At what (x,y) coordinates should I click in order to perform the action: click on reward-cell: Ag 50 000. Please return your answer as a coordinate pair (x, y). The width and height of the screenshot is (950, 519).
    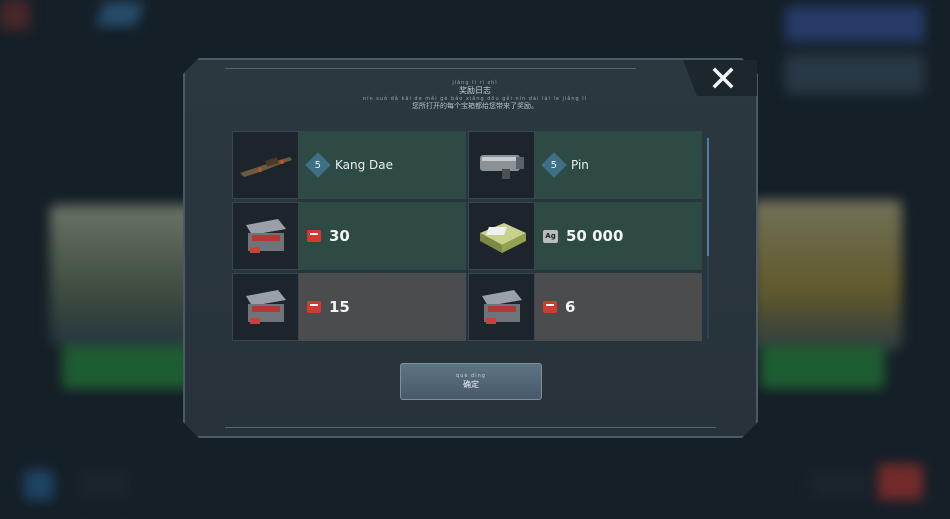
    Looking at the image, I should click on (585, 236).